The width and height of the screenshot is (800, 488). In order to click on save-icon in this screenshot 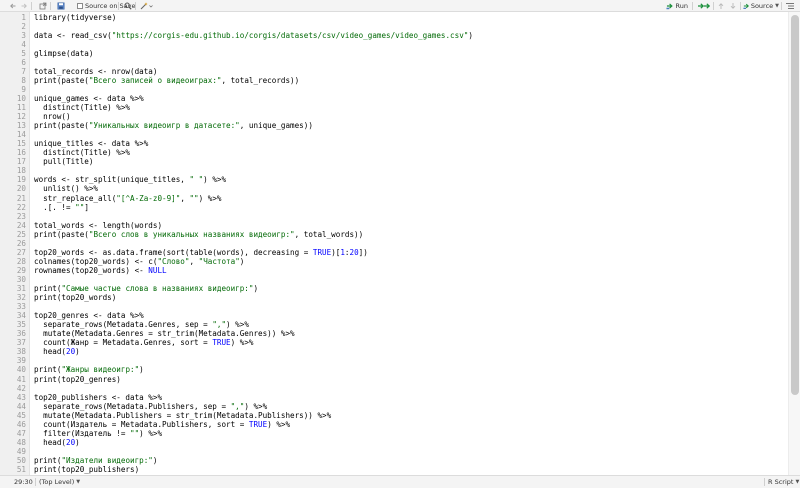, I will do `click(60, 6)`.